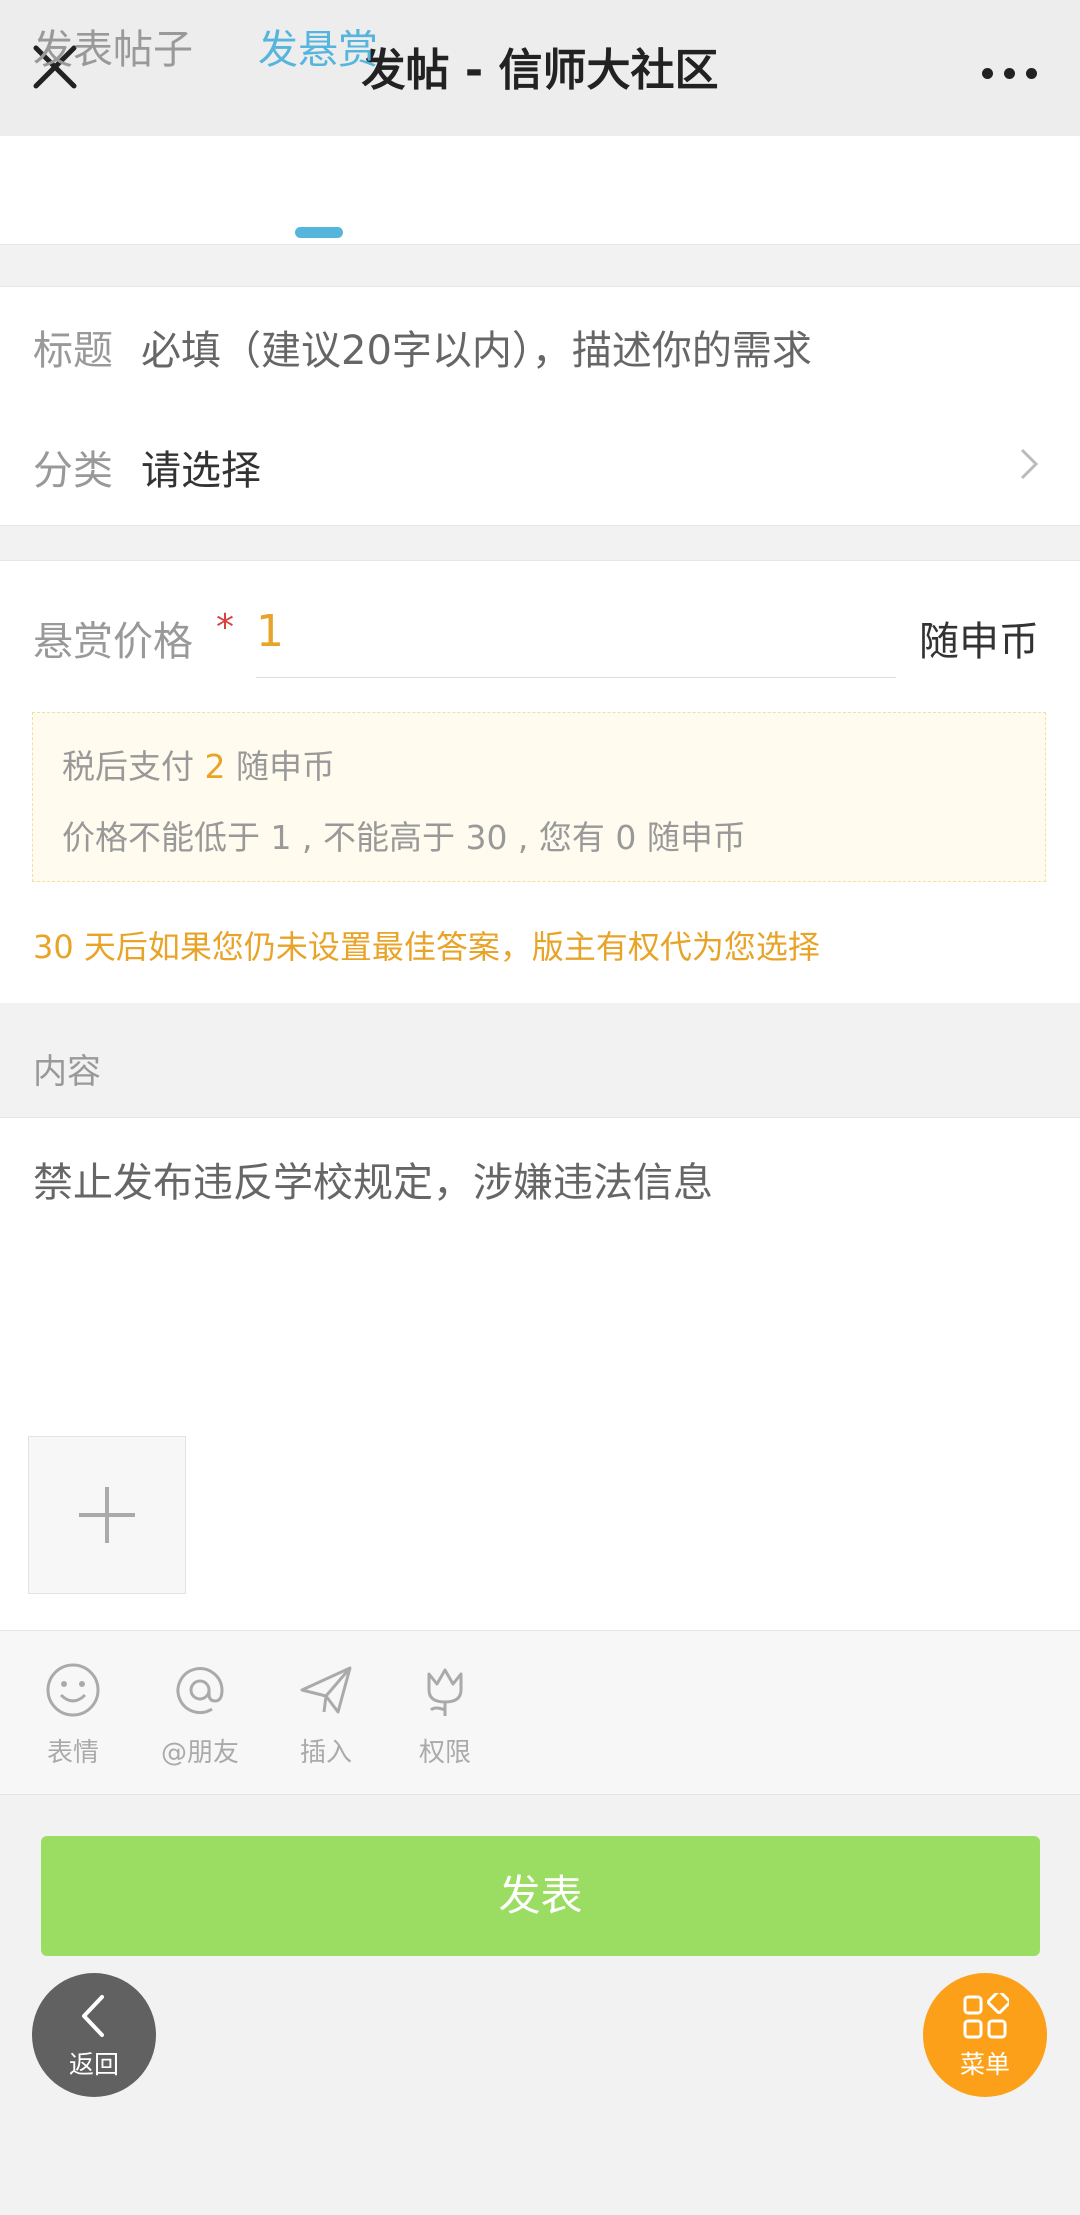 The image size is (1080, 2215). I want to click on content-label: 内容, so click(67, 1072).